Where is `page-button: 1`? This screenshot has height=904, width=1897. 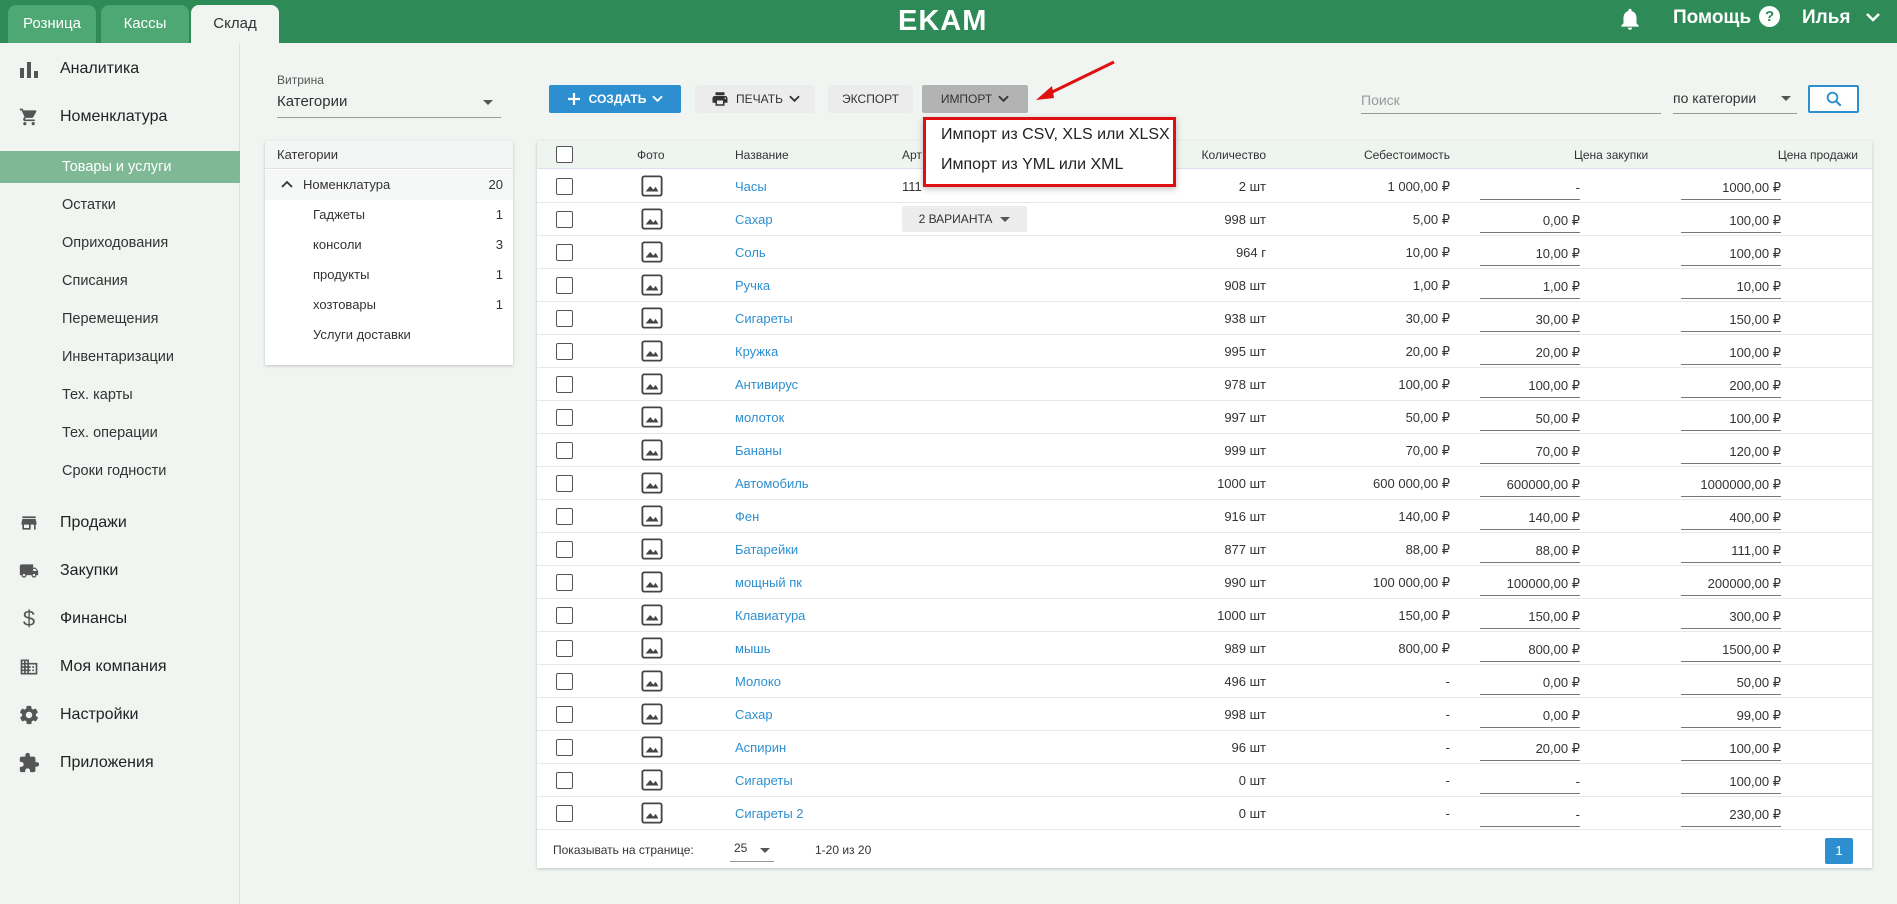 page-button: 1 is located at coordinates (1839, 851).